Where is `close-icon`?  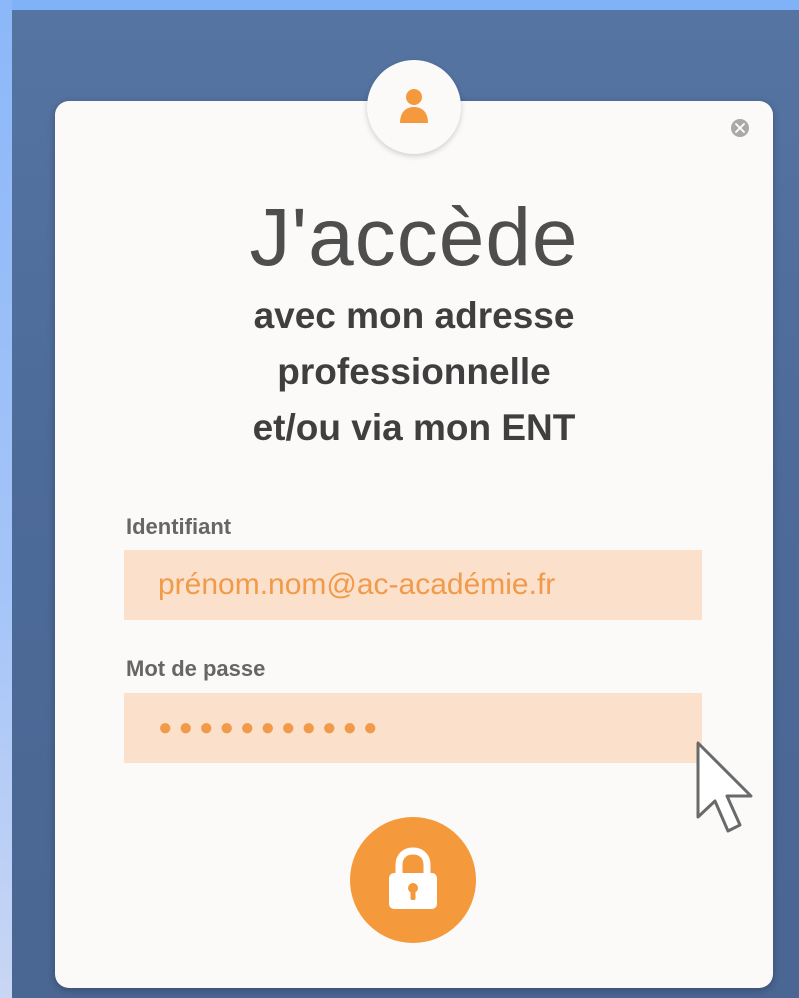 close-icon is located at coordinates (740, 128).